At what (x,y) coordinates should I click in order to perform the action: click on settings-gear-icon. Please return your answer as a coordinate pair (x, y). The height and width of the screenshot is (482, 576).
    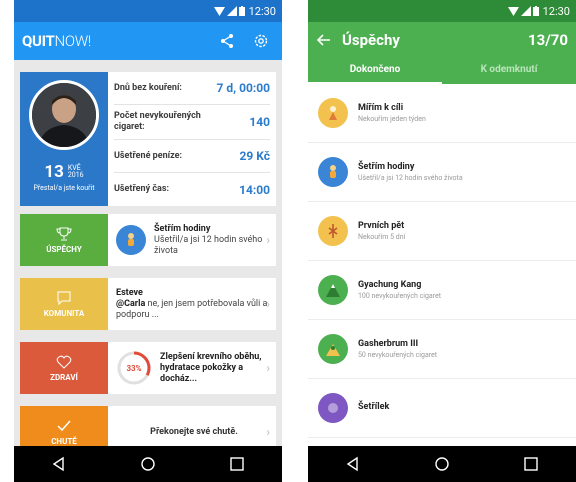
    Looking at the image, I should click on (261, 41).